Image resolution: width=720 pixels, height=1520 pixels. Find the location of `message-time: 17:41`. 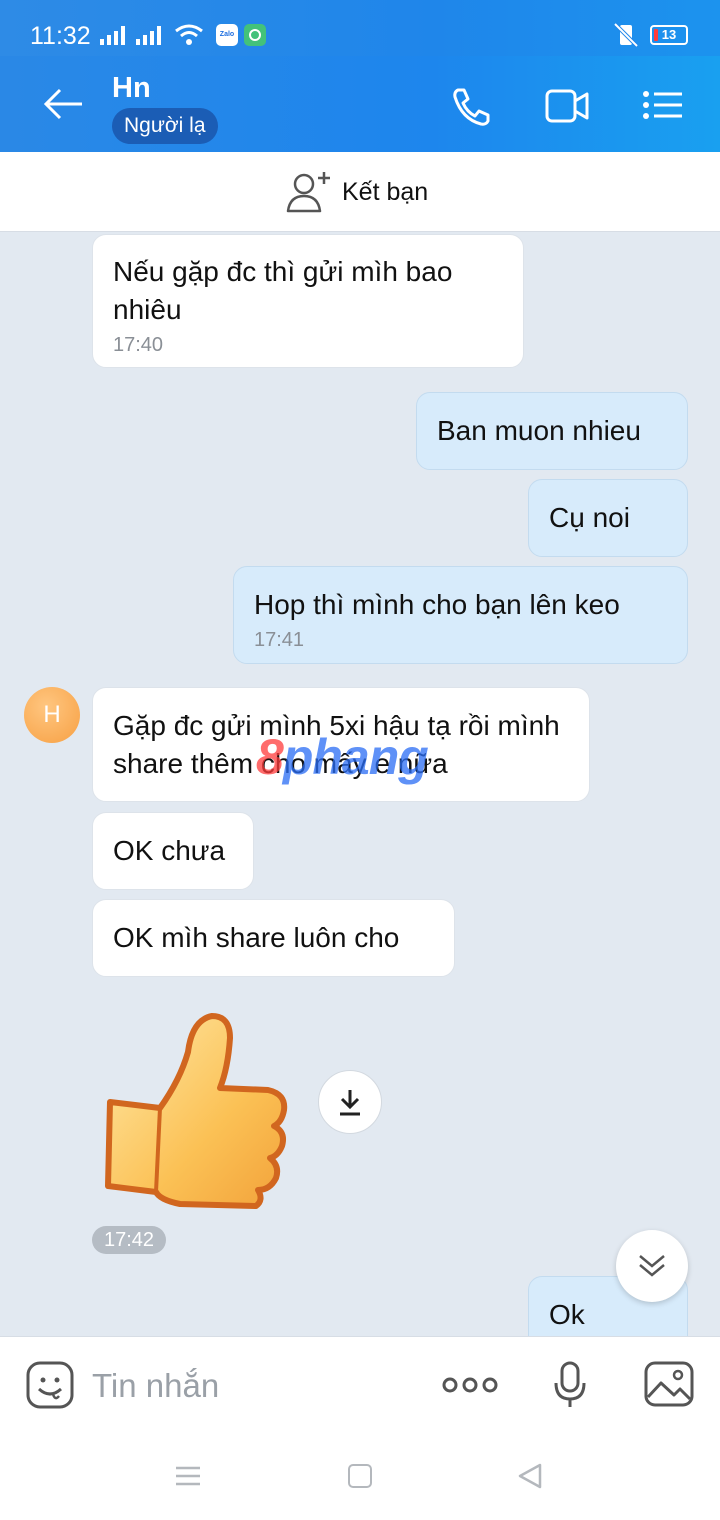

message-time: 17:41 is located at coordinates (279, 640).